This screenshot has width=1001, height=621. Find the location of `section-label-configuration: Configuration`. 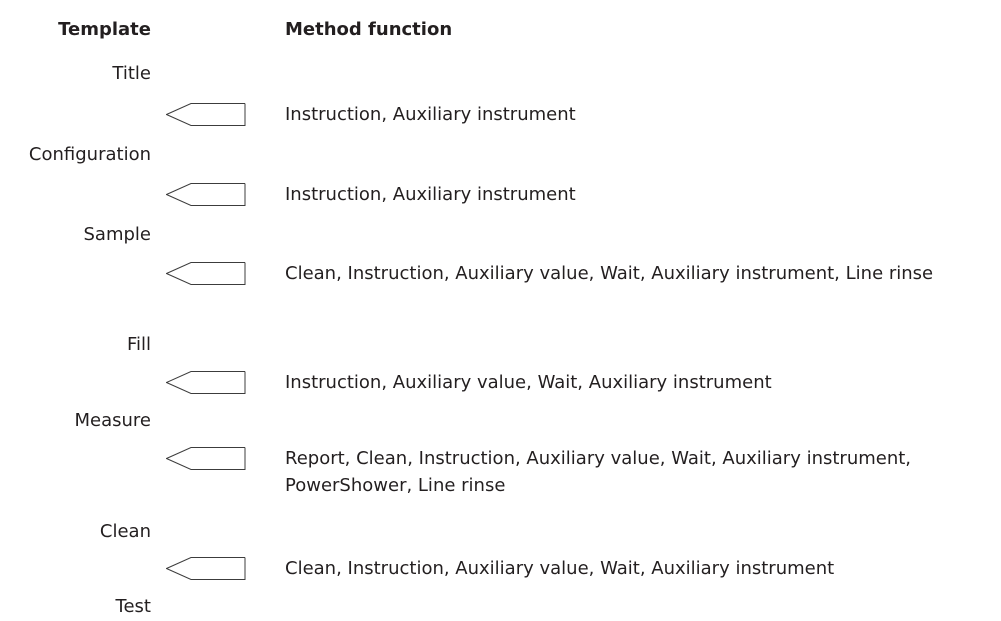

section-label-configuration: Configuration is located at coordinates (89, 154).